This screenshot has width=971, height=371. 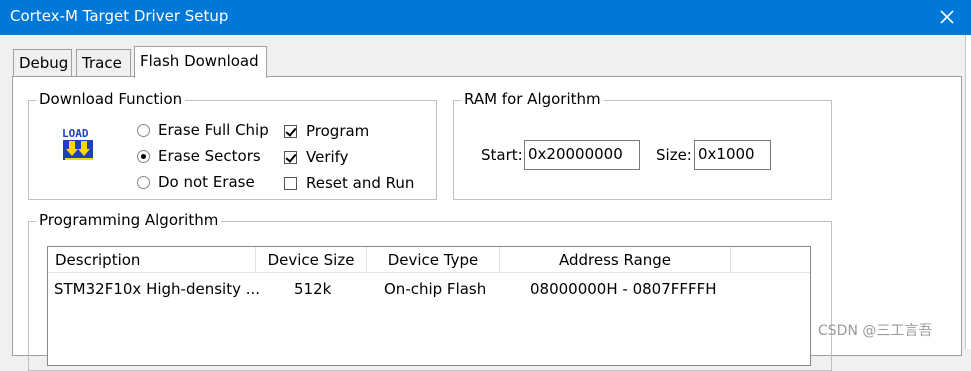 What do you see at coordinates (111, 99) in the screenshot?
I see `download-function-legend: Download Function` at bounding box center [111, 99].